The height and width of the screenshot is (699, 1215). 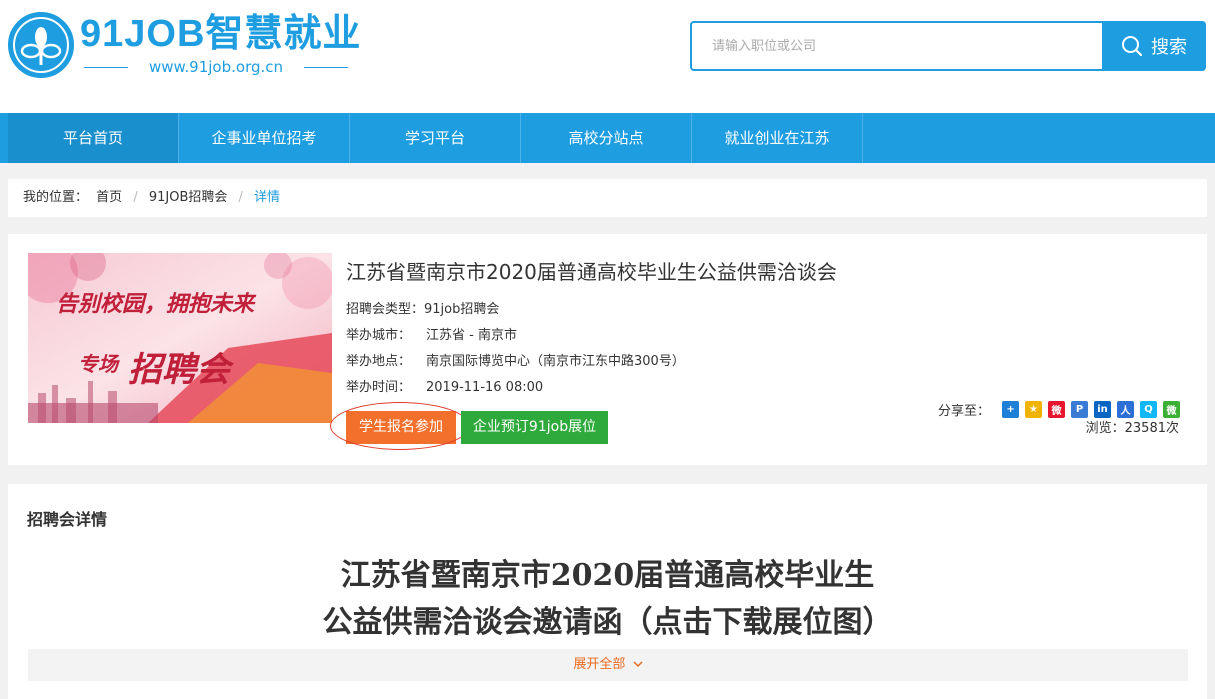 What do you see at coordinates (188, 197) in the screenshot?
I see `breadcrumb-fairs: 91JOB招聘会` at bounding box center [188, 197].